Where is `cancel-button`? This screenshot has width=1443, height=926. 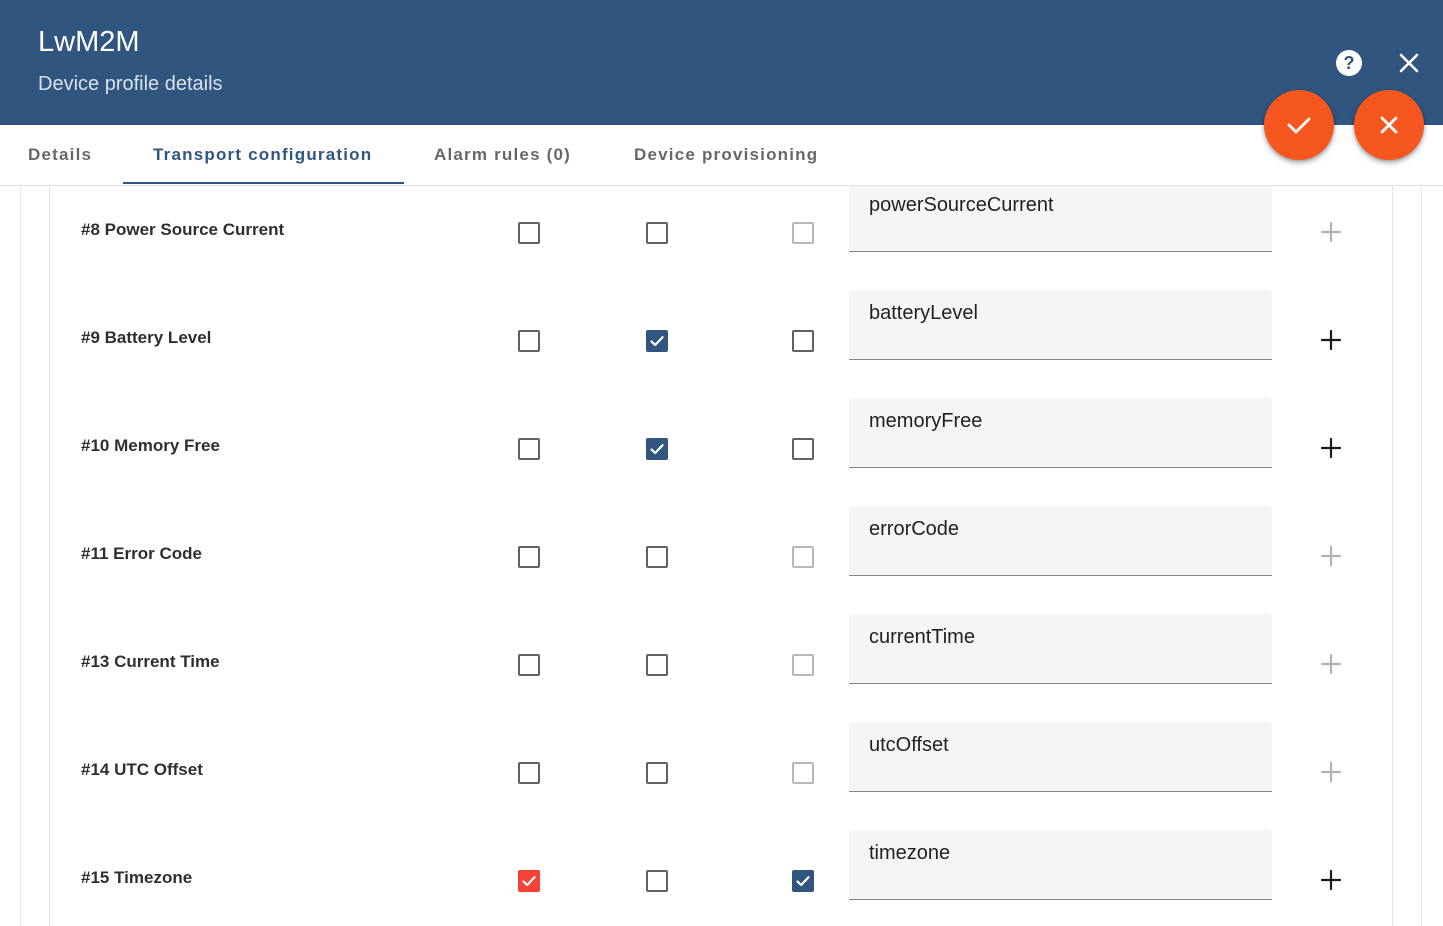 cancel-button is located at coordinates (1389, 125).